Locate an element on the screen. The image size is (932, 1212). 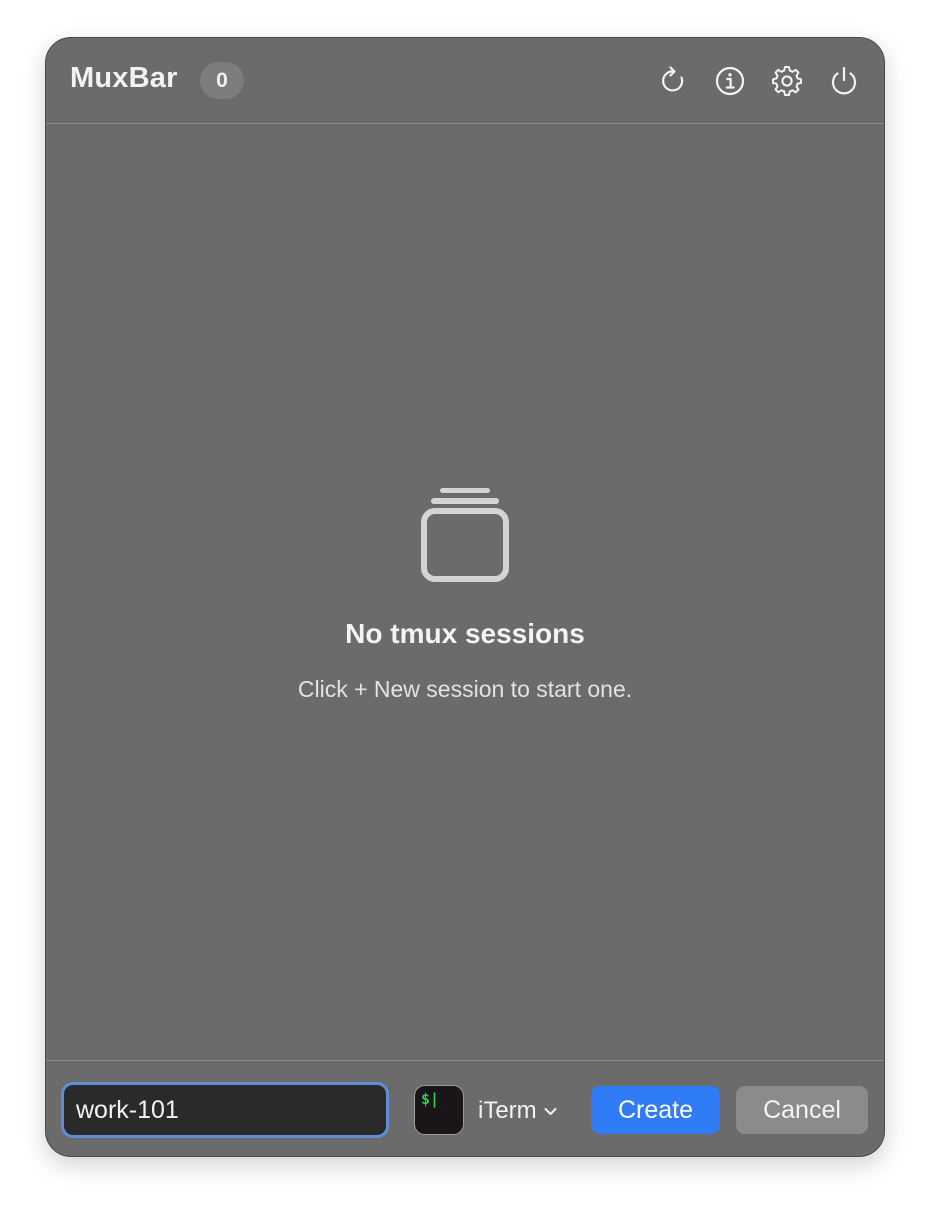
header-bar: MuxBar 0 is located at coordinates (465, 81).